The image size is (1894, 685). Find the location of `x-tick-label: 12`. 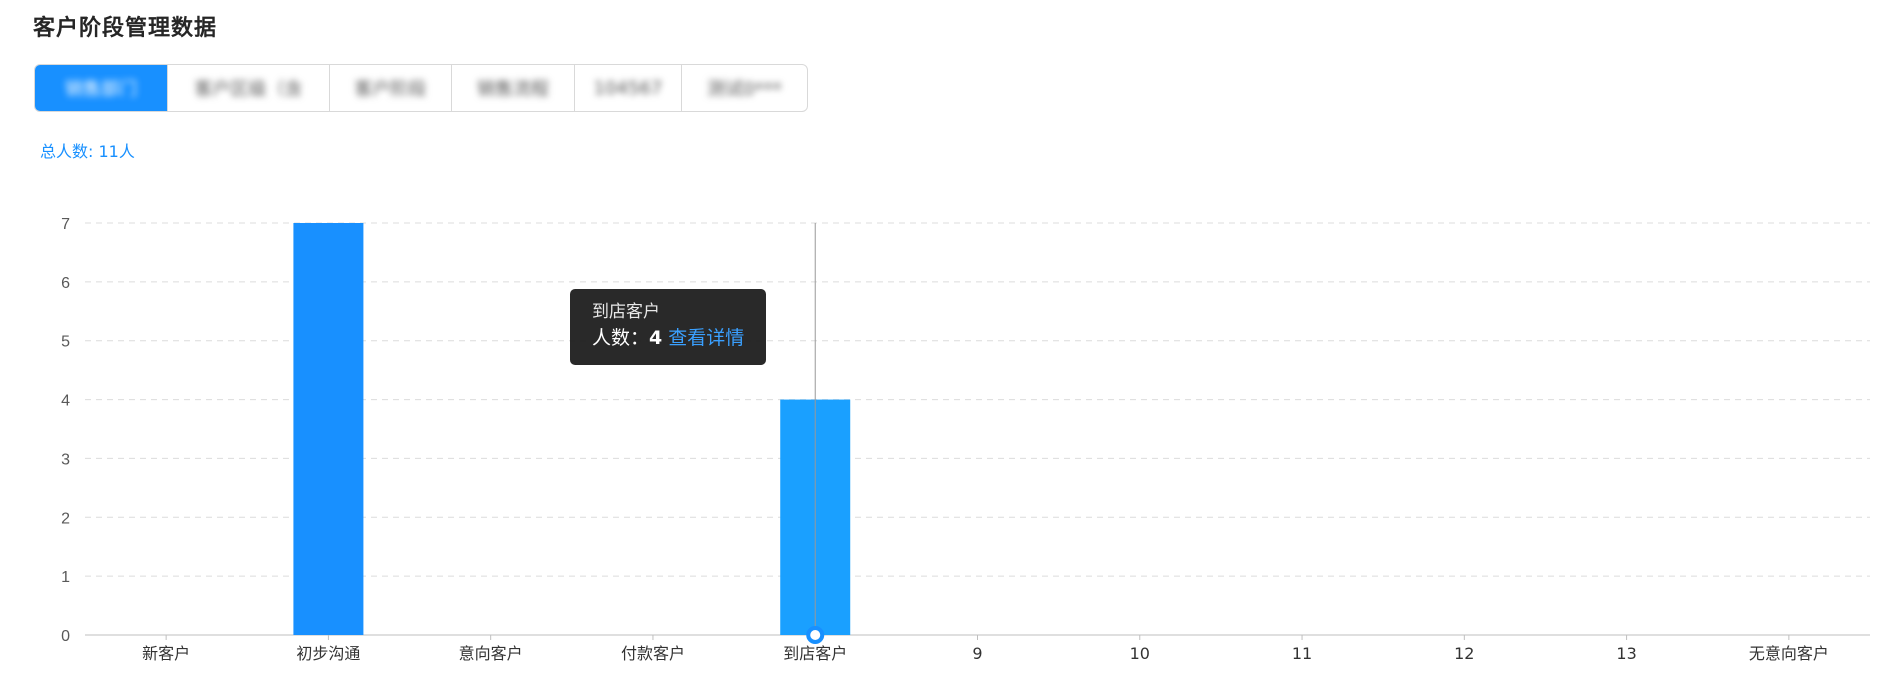

x-tick-label: 12 is located at coordinates (1464, 653).